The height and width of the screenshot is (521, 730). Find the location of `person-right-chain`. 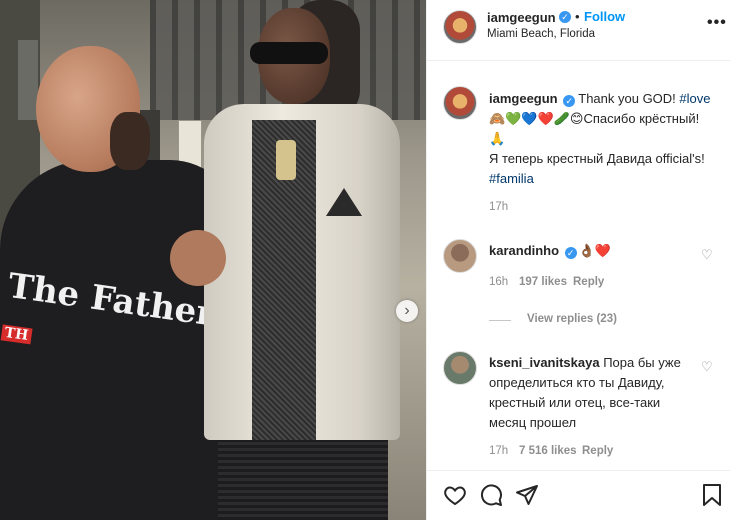

person-right-chain is located at coordinates (286, 160).